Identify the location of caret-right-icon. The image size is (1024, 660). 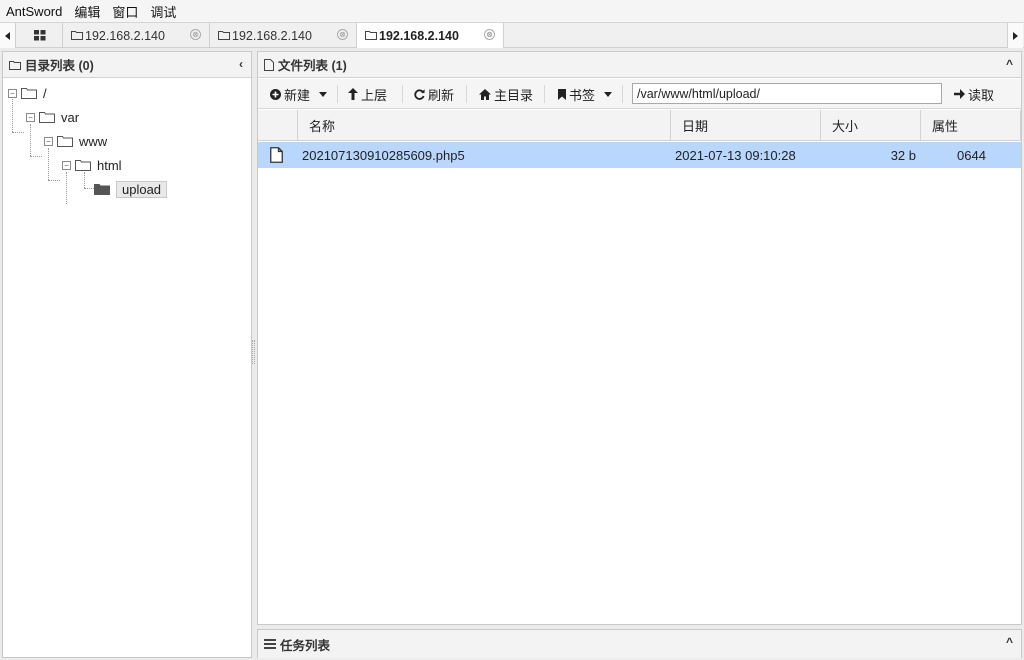
(1015, 35).